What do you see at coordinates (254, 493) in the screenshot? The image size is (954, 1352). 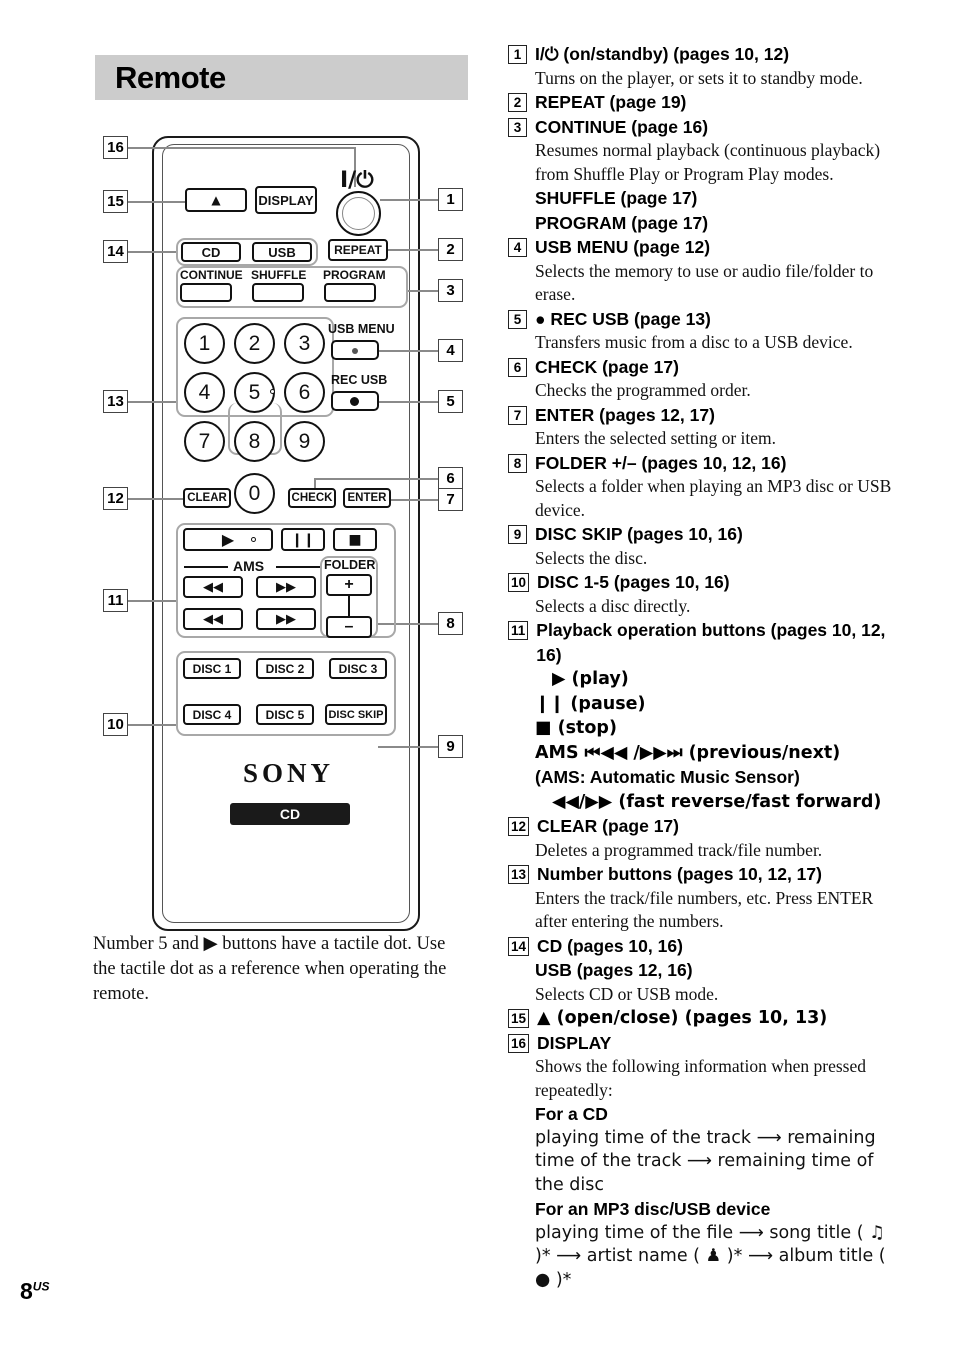 I see `number-key-0: 0` at bounding box center [254, 493].